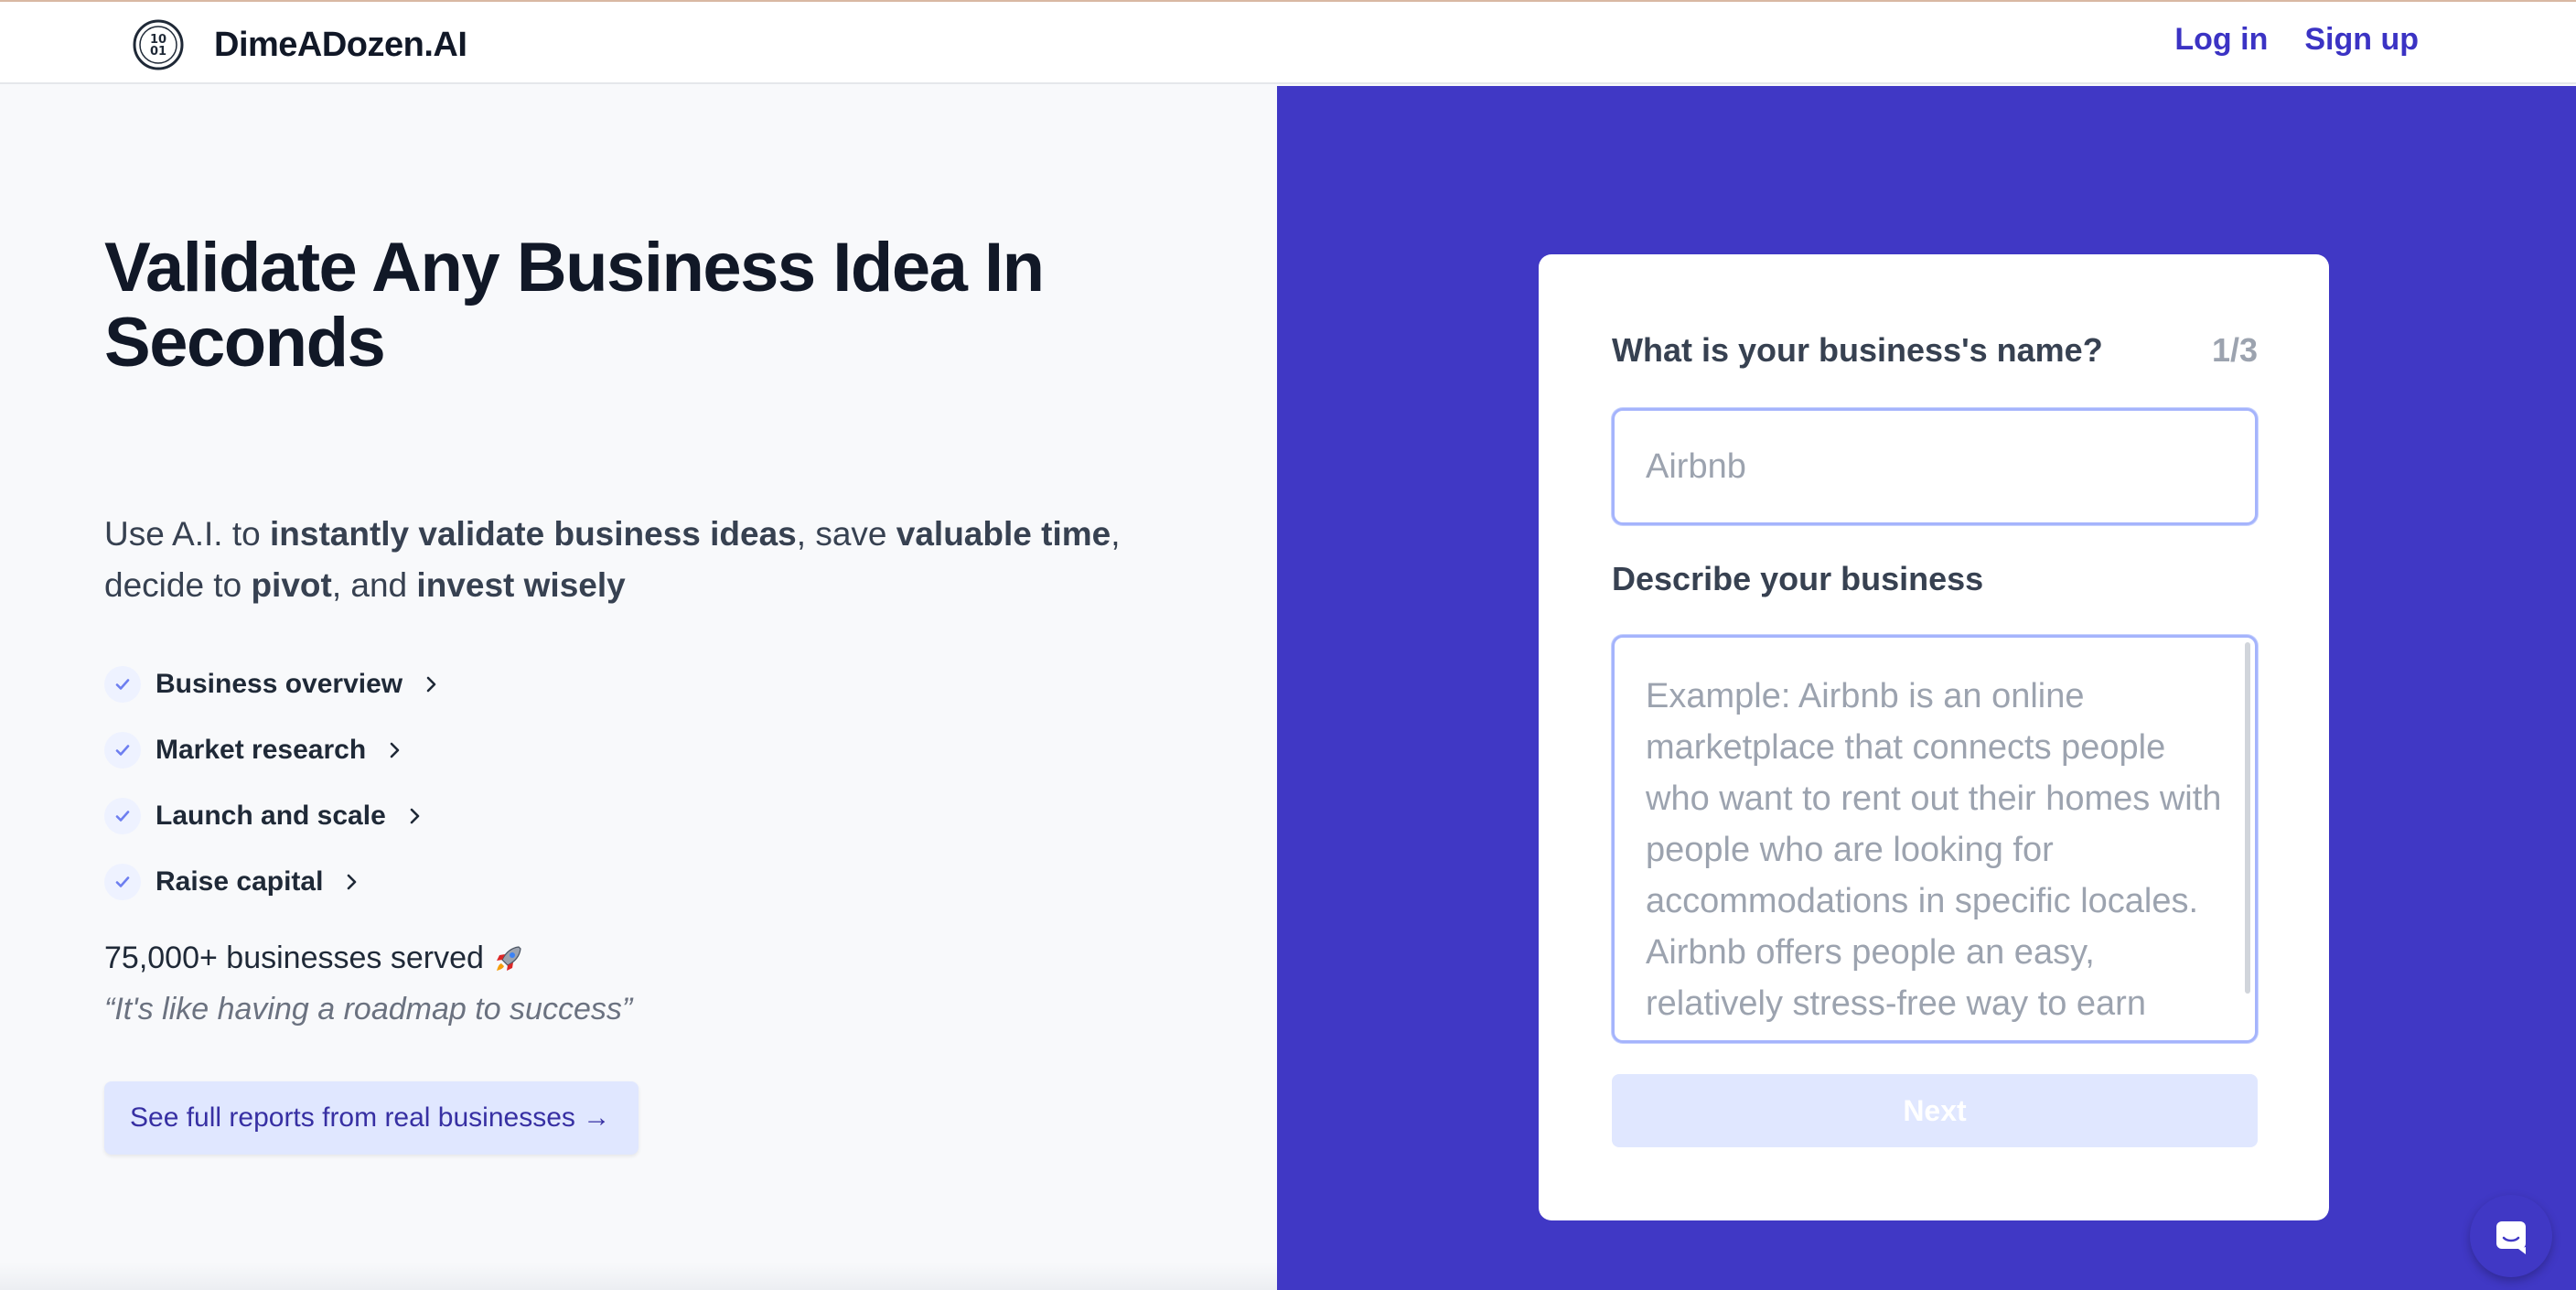 This screenshot has height=1290, width=2576. I want to click on signup-link: Sign up, so click(2361, 40).